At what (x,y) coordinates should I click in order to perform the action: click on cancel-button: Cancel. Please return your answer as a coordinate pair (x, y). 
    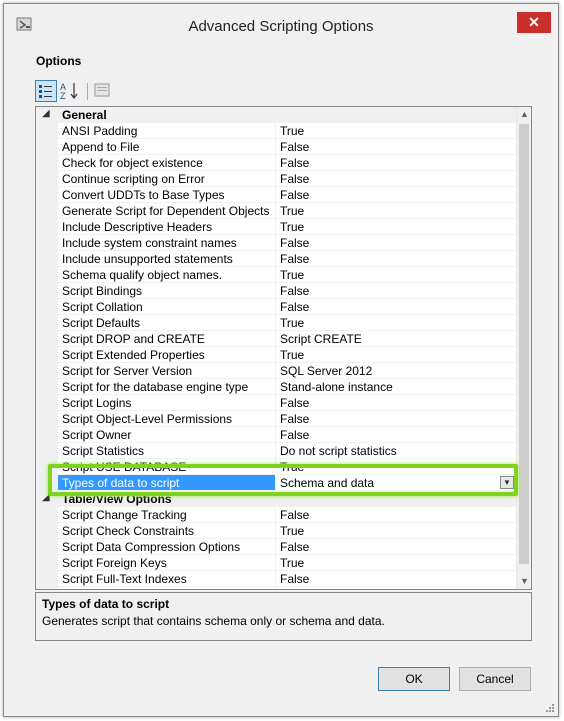
    Looking at the image, I should click on (495, 679).